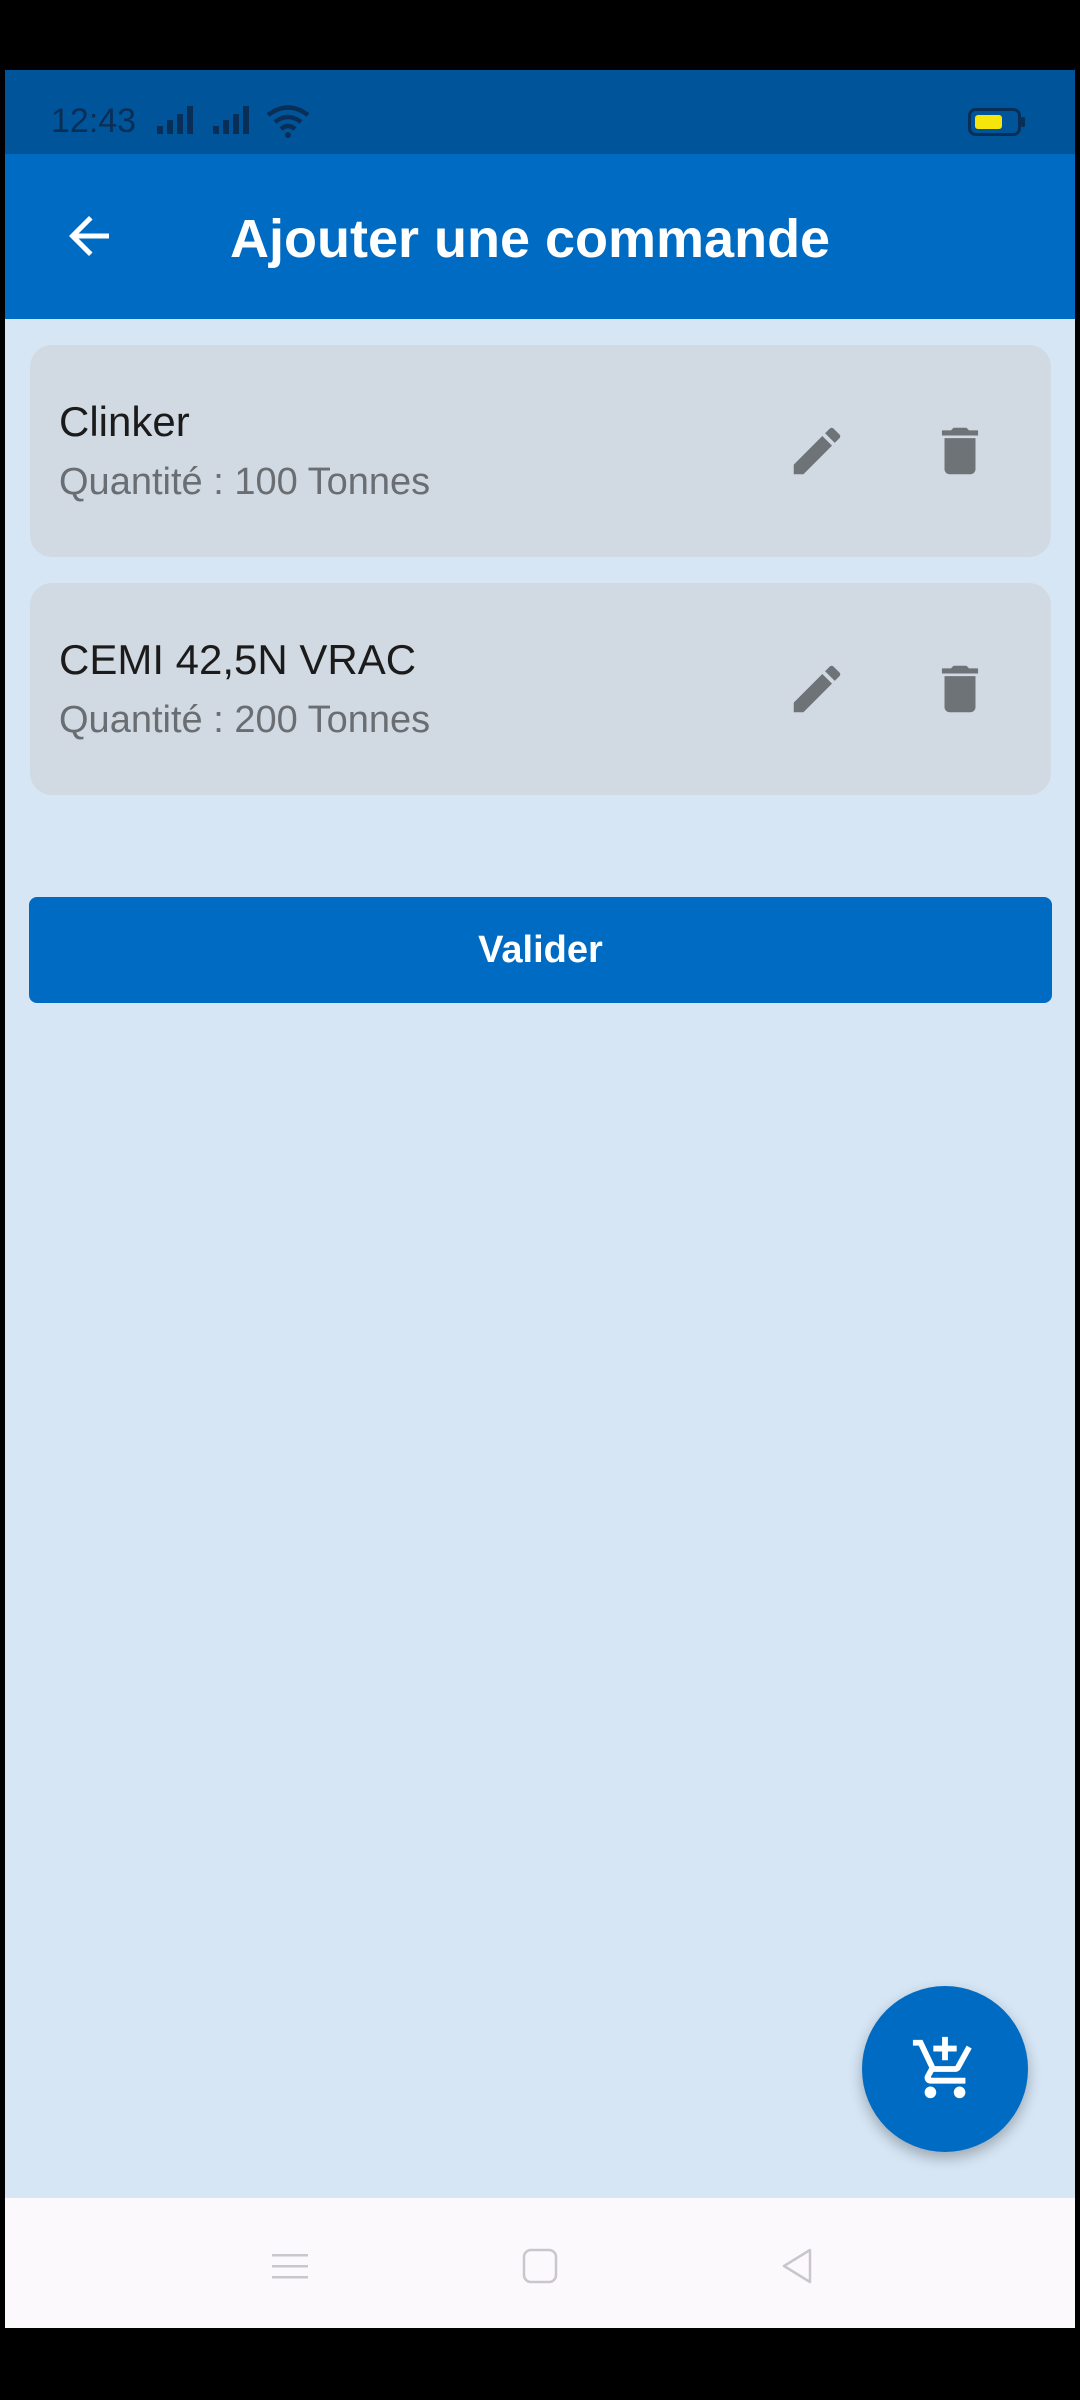  I want to click on status-time: 12:43, so click(94, 121).